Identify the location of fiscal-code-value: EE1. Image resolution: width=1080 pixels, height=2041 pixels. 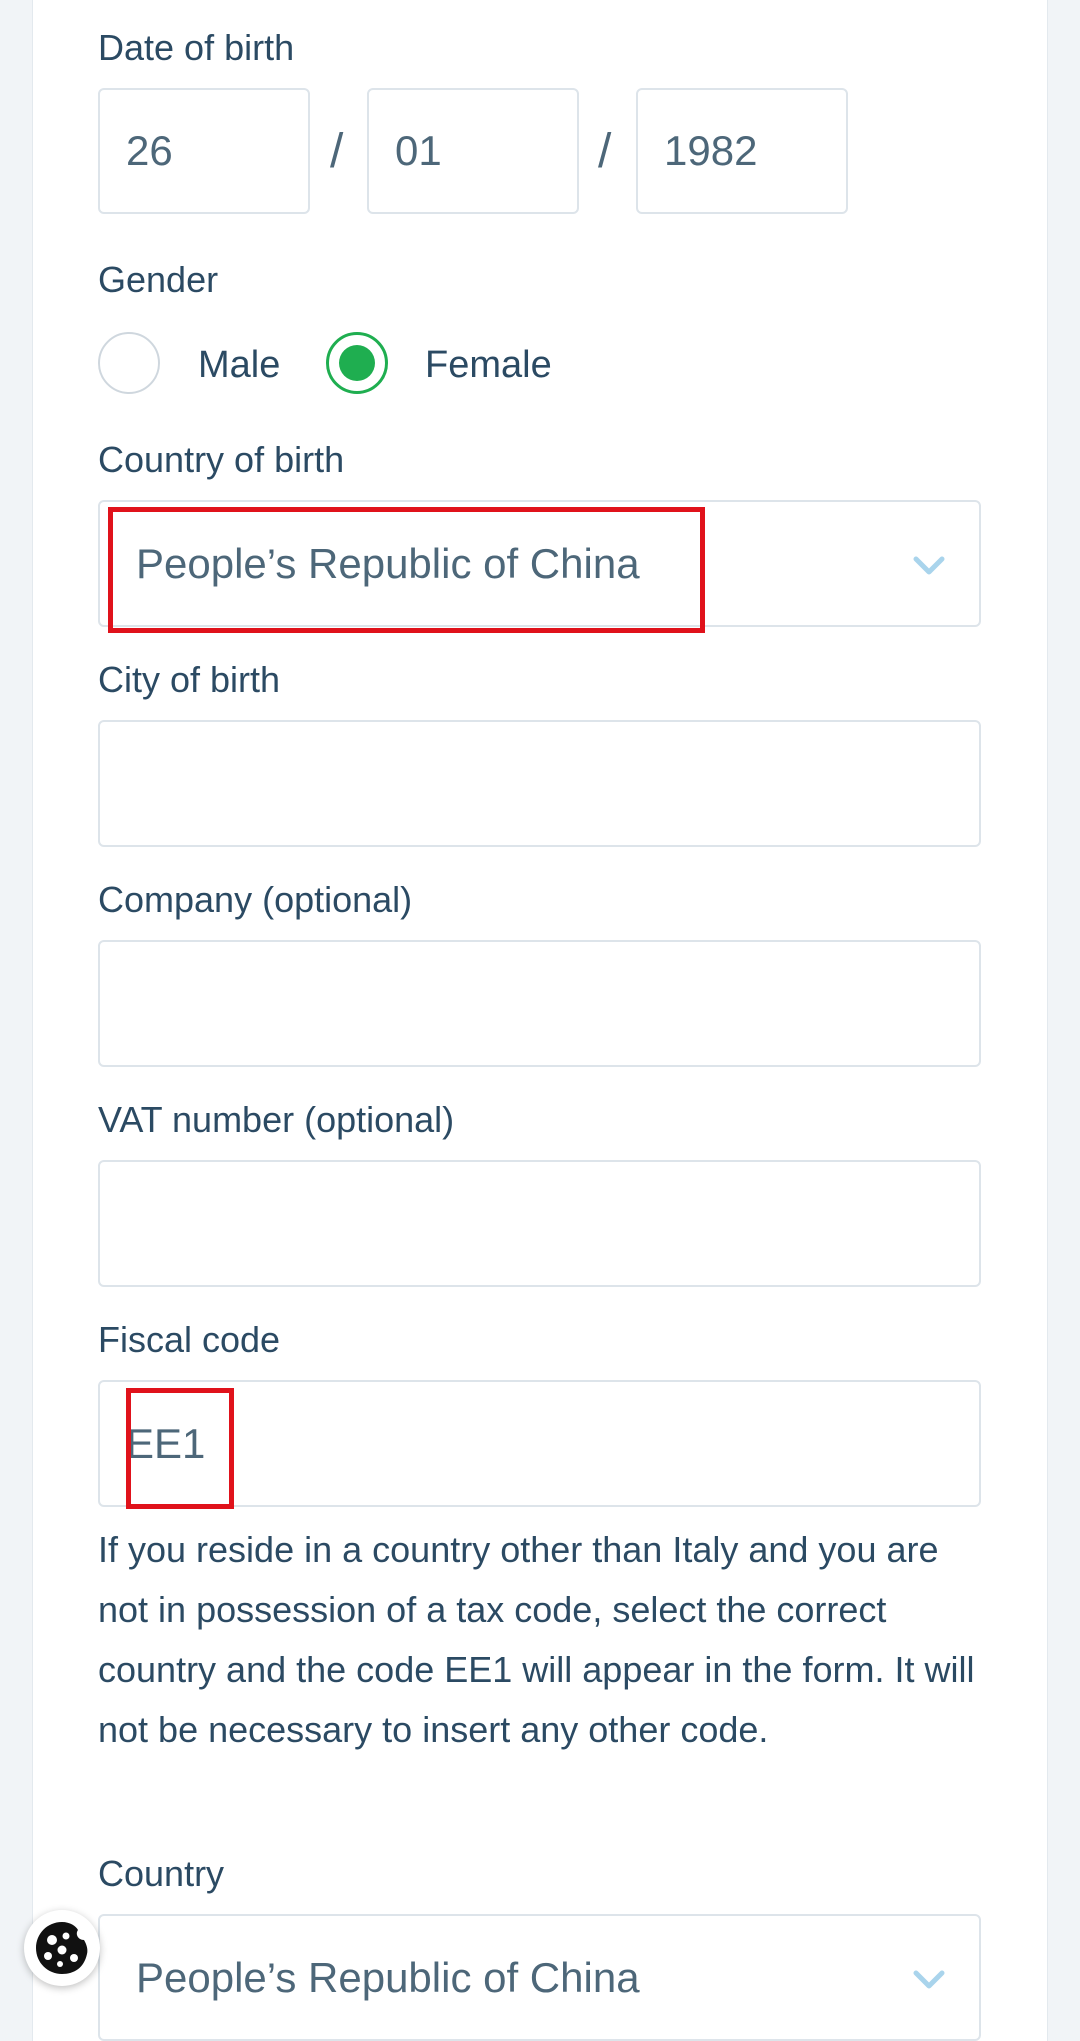
(166, 1443).